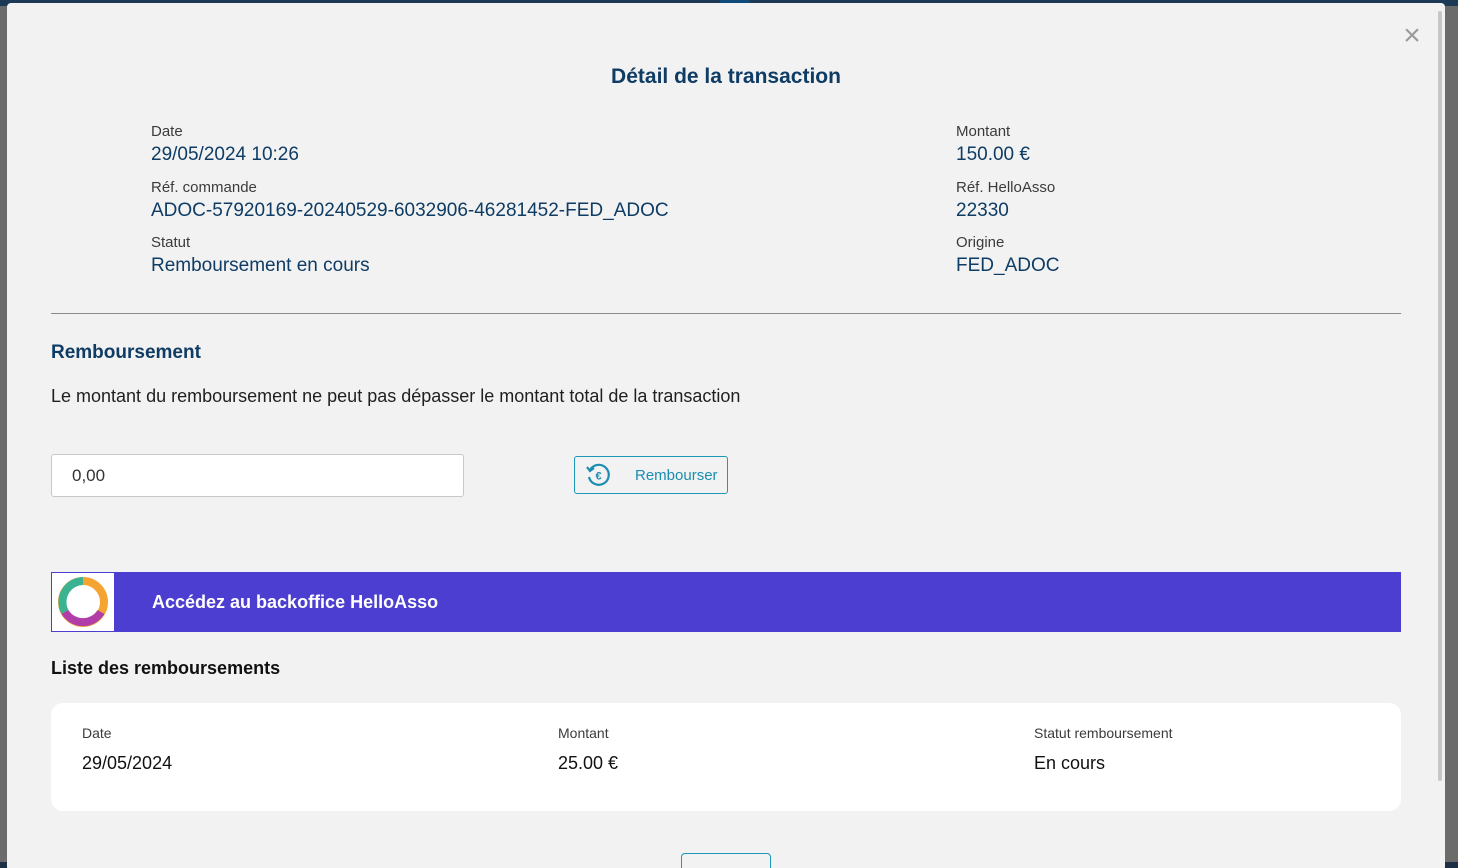  I want to click on amount-value: 150.00 €, so click(993, 154).